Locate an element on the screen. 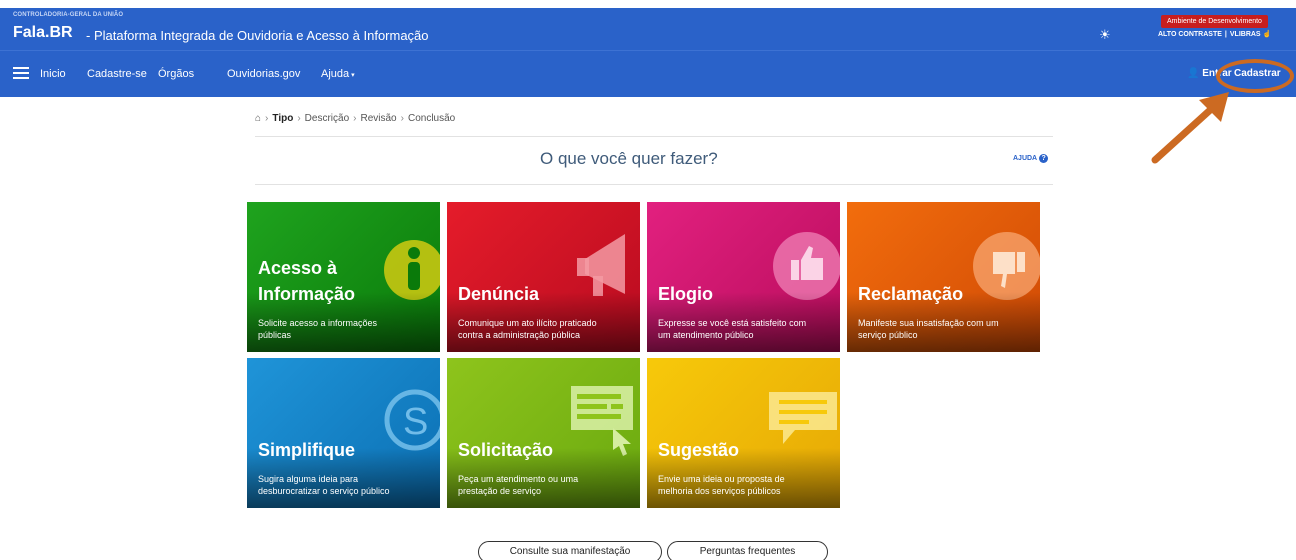 This screenshot has height=560, width=1296. tile-title: Simplifique is located at coordinates (307, 450).